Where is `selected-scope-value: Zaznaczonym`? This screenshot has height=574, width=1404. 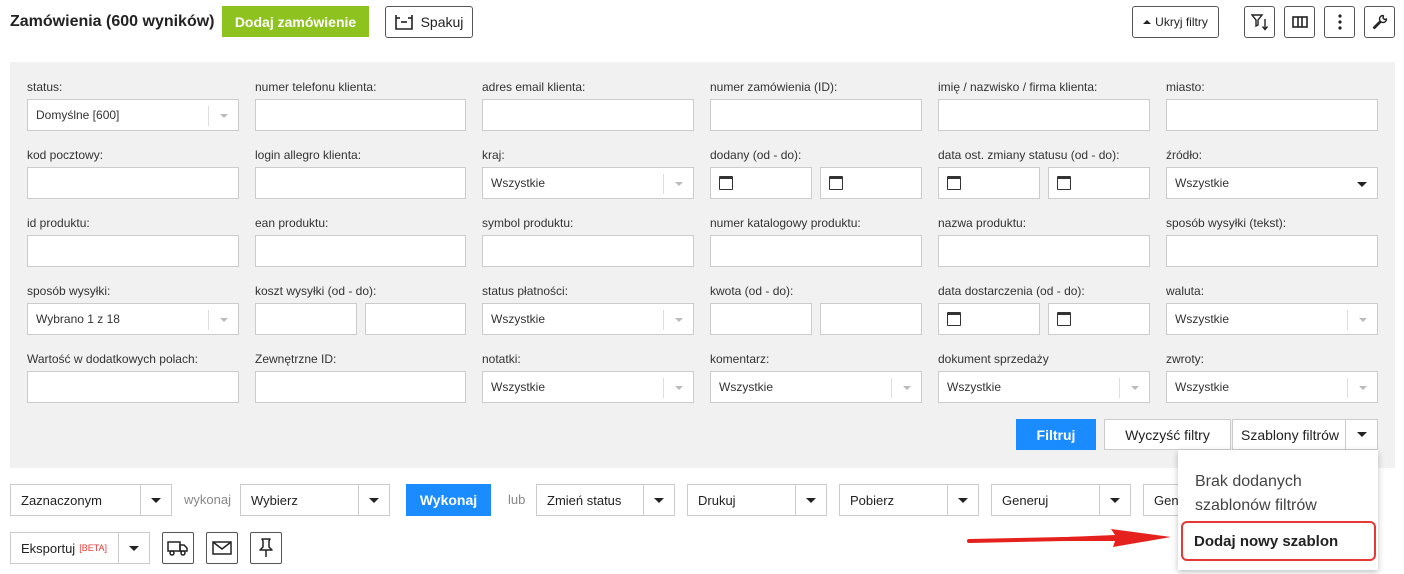
selected-scope-value: Zaznaczonym is located at coordinates (61, 500).